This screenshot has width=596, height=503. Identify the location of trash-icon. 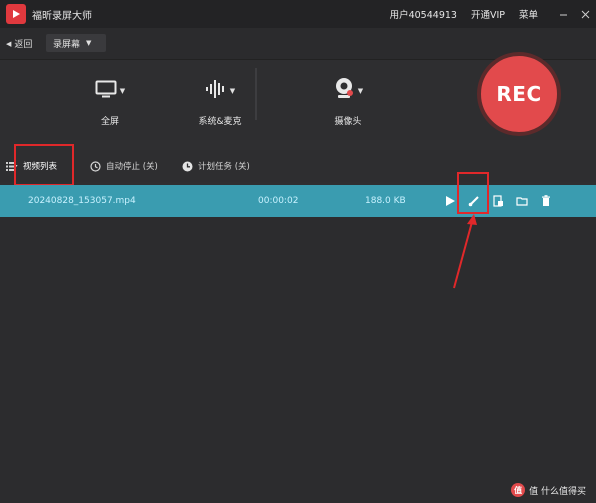
(546, 201).